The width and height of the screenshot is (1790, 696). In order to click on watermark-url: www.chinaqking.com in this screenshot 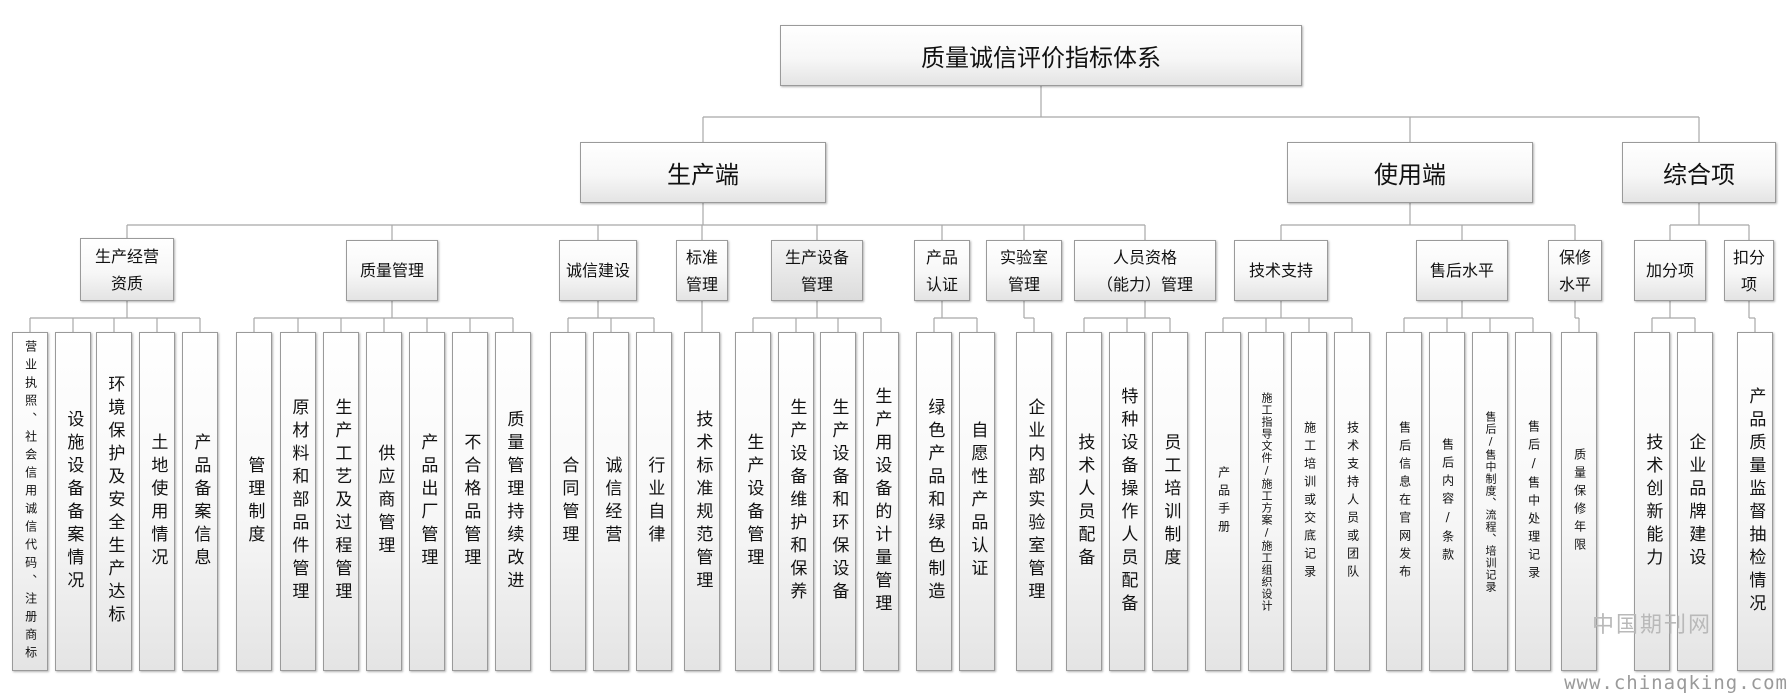, I will do `click(1676, 683)`.